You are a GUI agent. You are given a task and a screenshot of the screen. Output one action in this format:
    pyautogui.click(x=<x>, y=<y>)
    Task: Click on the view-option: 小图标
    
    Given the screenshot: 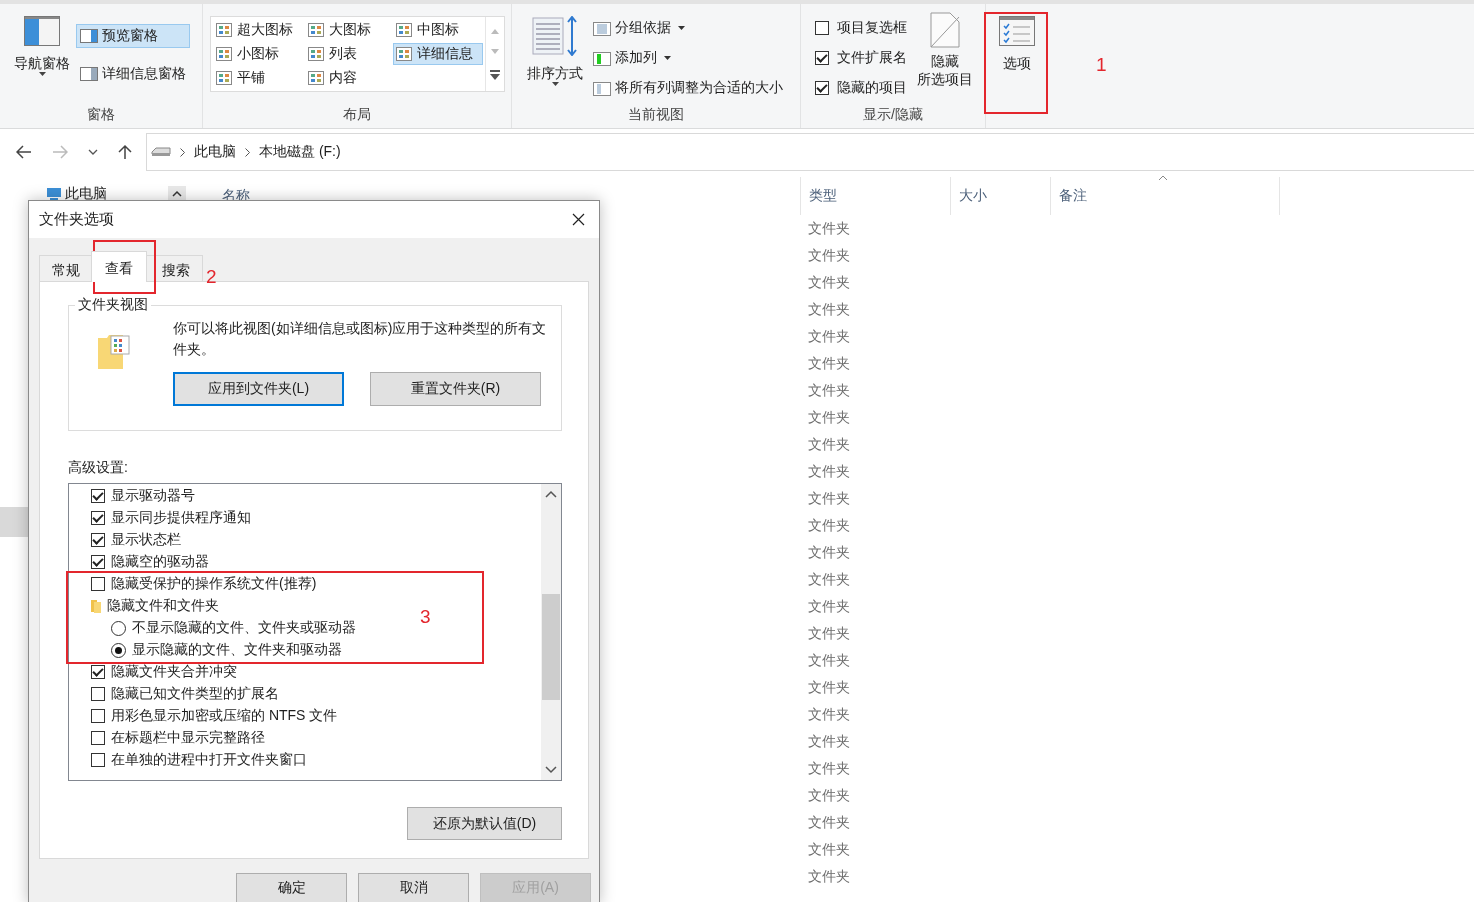 What is the action you would take?
    pyautogui.click(x=258, y=54)
    